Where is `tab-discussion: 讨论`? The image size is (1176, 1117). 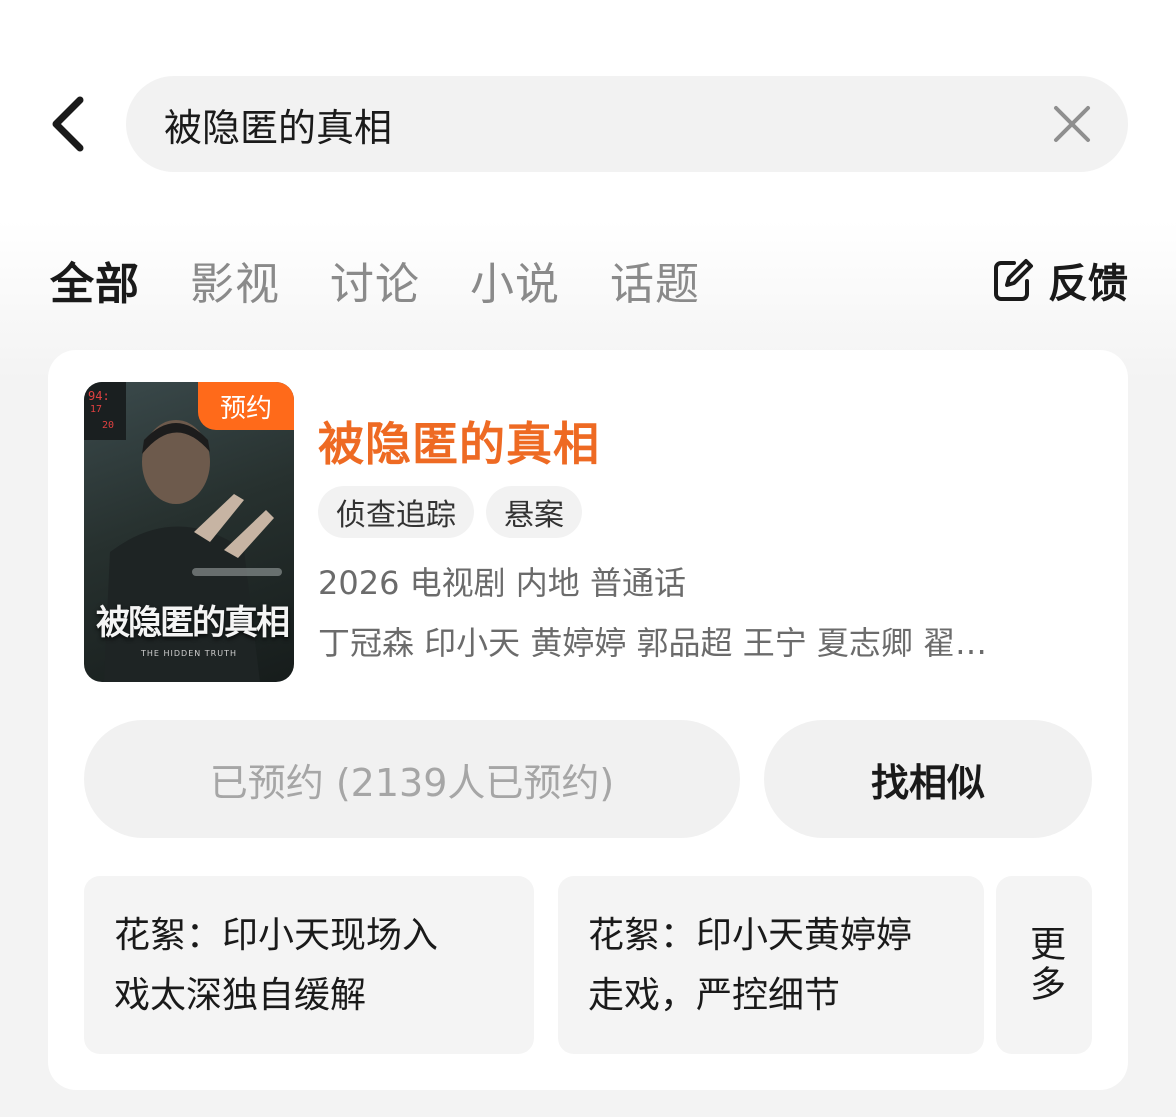
tab-discussion: 讨论 is located at coordinates (375, 280).